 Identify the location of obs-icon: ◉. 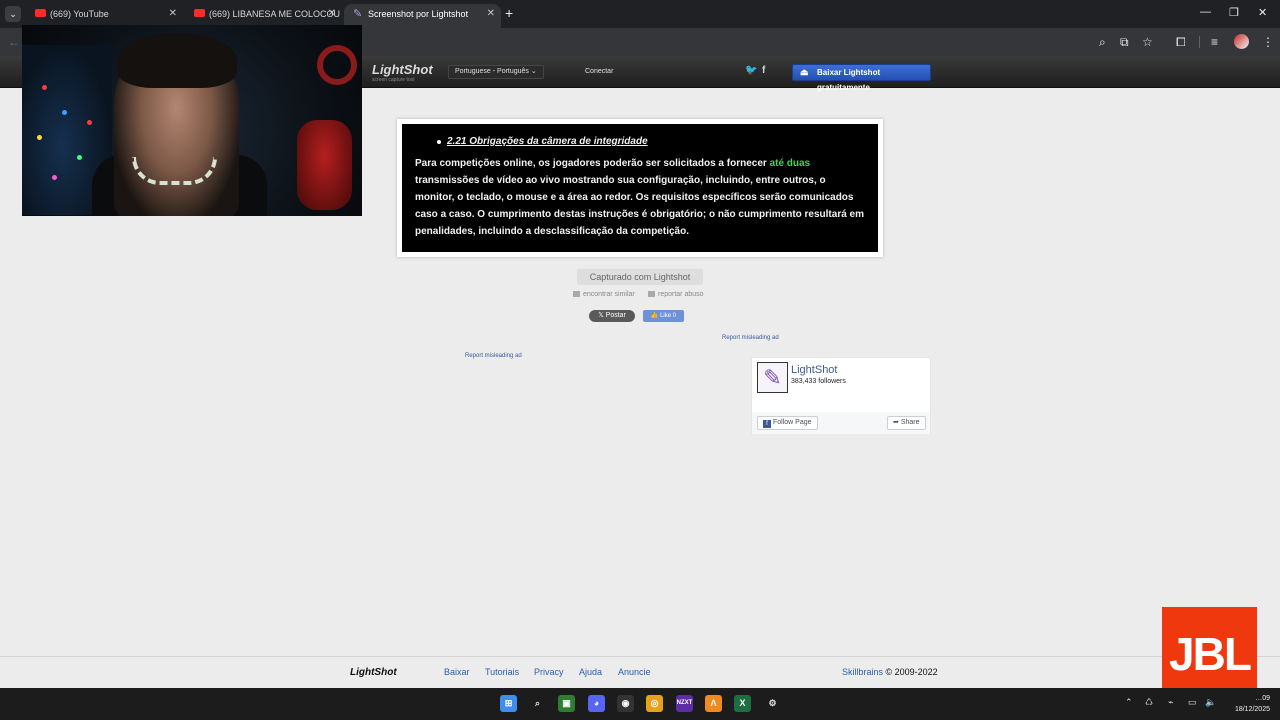
(625, 703).